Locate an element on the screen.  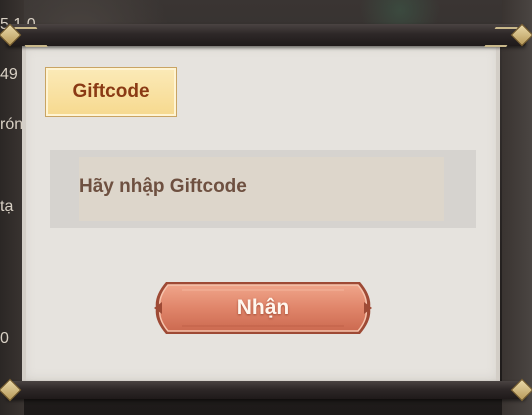
background-text-fragment: rón is located at coordinates (12, 124).